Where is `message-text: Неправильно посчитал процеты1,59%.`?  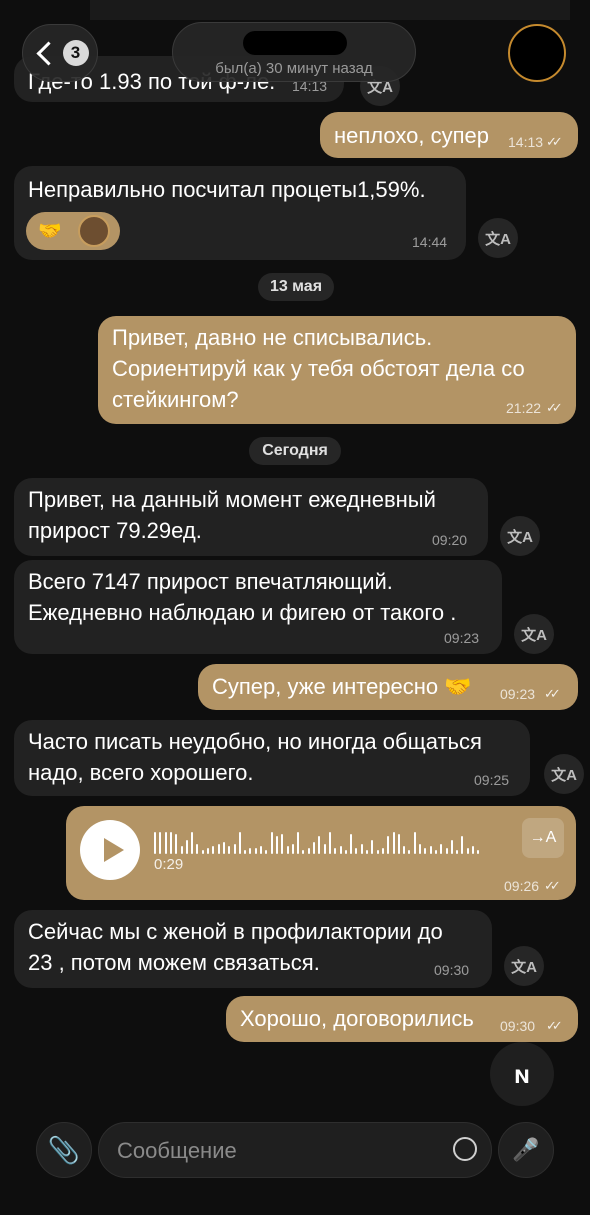
message-text: Неправильно посчитал процеты1,59%. is located at coordinates (227, 189).